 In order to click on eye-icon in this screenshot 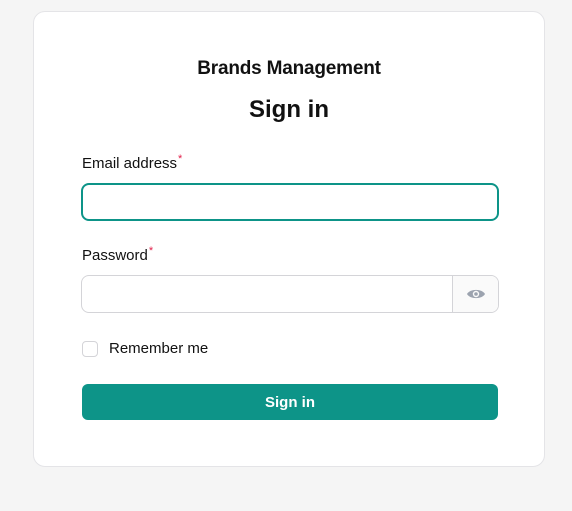, I will do `click(475, 294)`.